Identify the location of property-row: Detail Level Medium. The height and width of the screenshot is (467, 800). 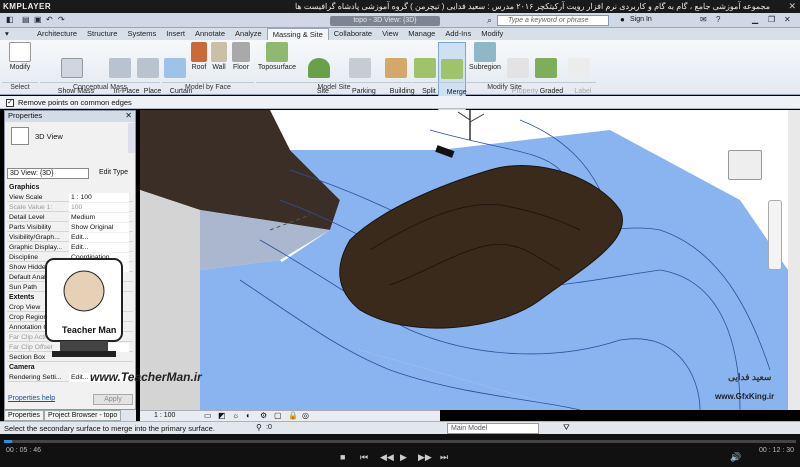
(70, 217).